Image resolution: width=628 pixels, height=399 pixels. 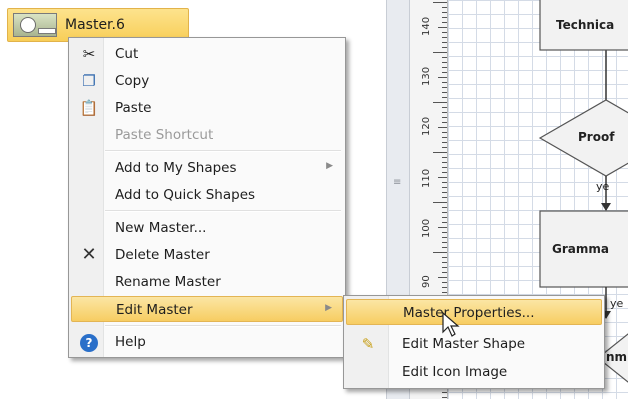 What do you see at coordinates (89, 254) in the screenshot?
I see `delete-x-icon: ✕` at bounding box center [89, 254].